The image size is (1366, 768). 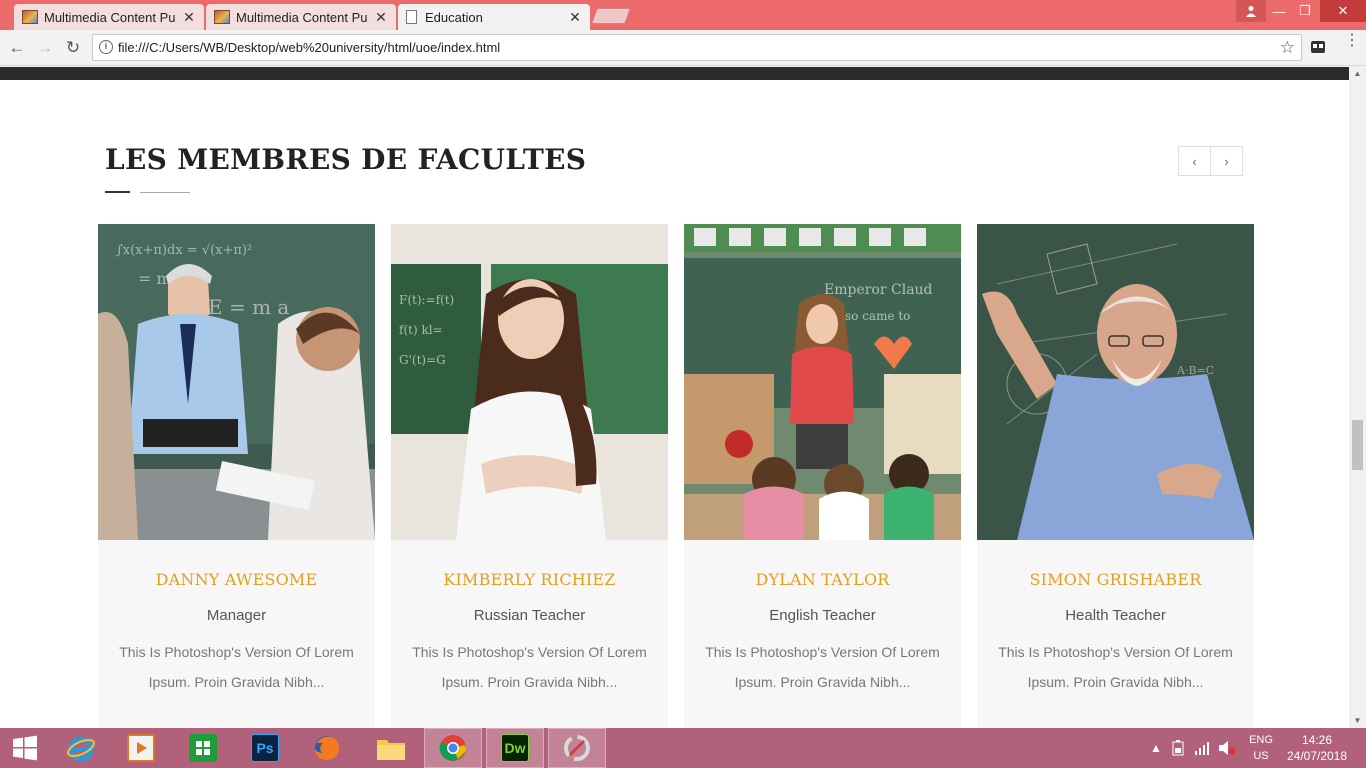 I want to click on extension-icon, so click(x=1318, y=47).